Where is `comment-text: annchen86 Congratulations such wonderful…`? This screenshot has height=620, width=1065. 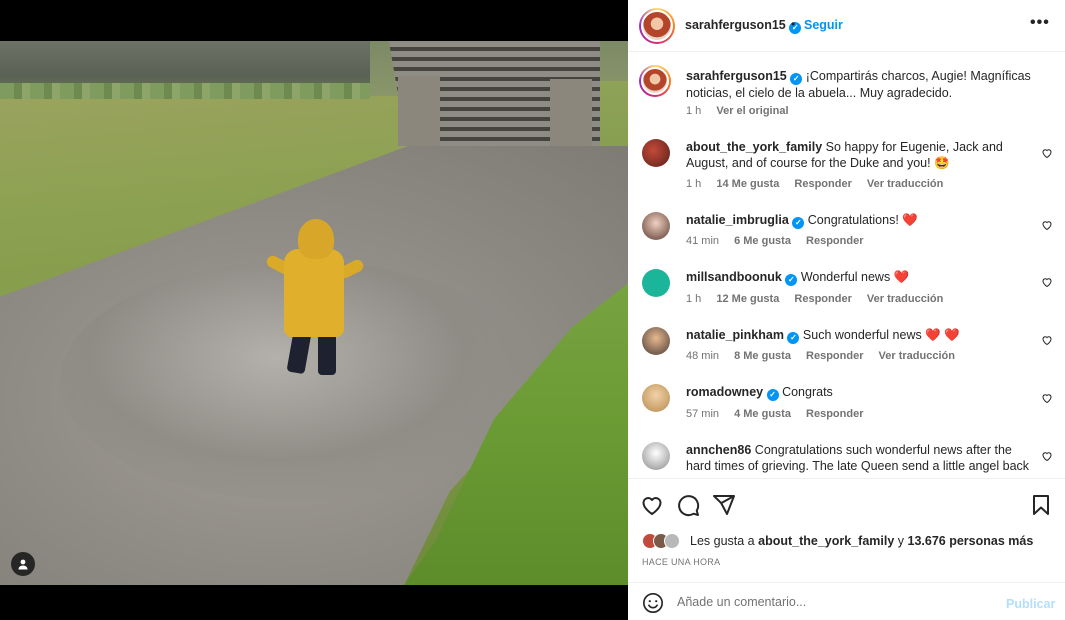 comment-text: annchen86 Congratulations such wonderful… is located at coordinates (858, 458).